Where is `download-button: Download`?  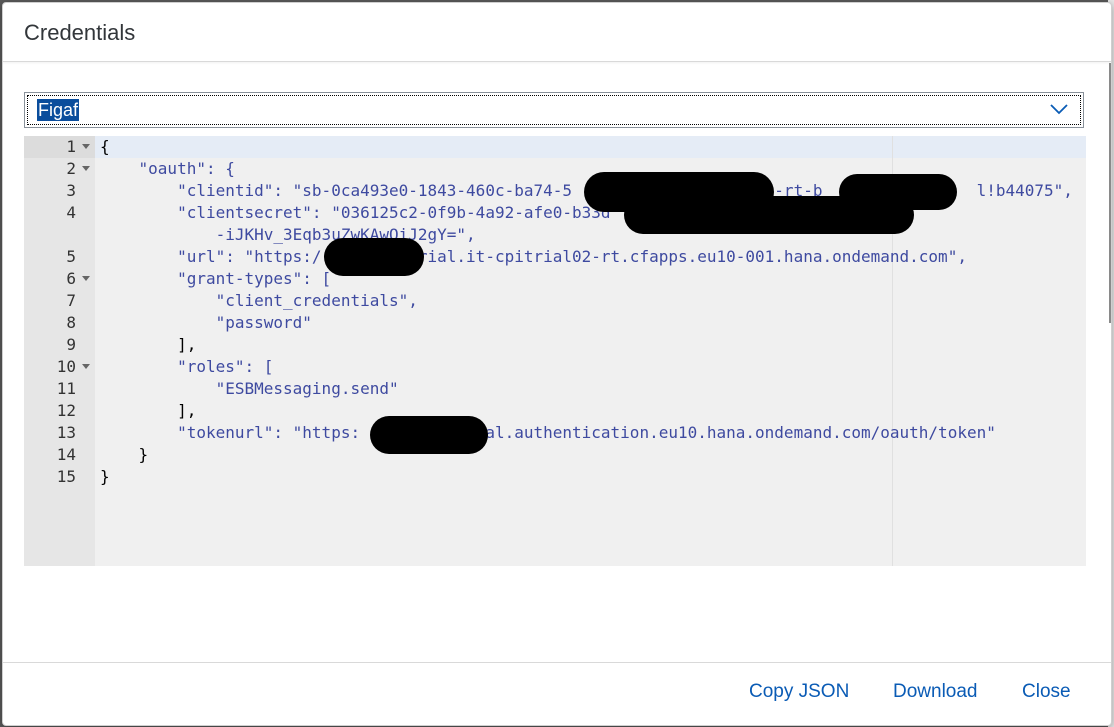 download-button: Download is located at coordinates (935, 692).